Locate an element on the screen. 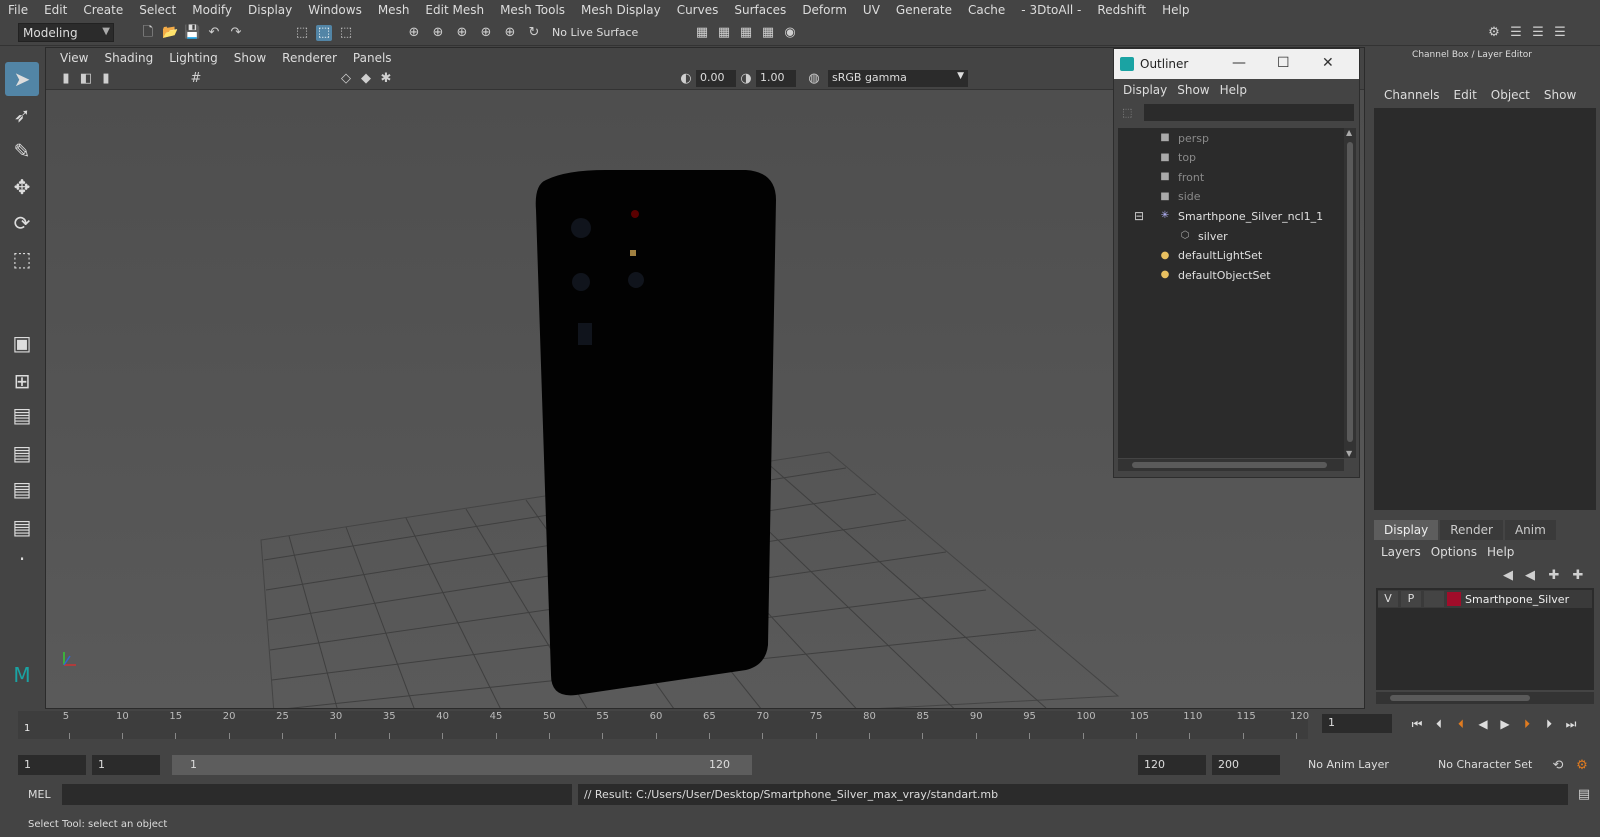 The width and height of the screenshot is (1600, 837). outliner-menu-help: Help is located at coordinates (1233, 90).